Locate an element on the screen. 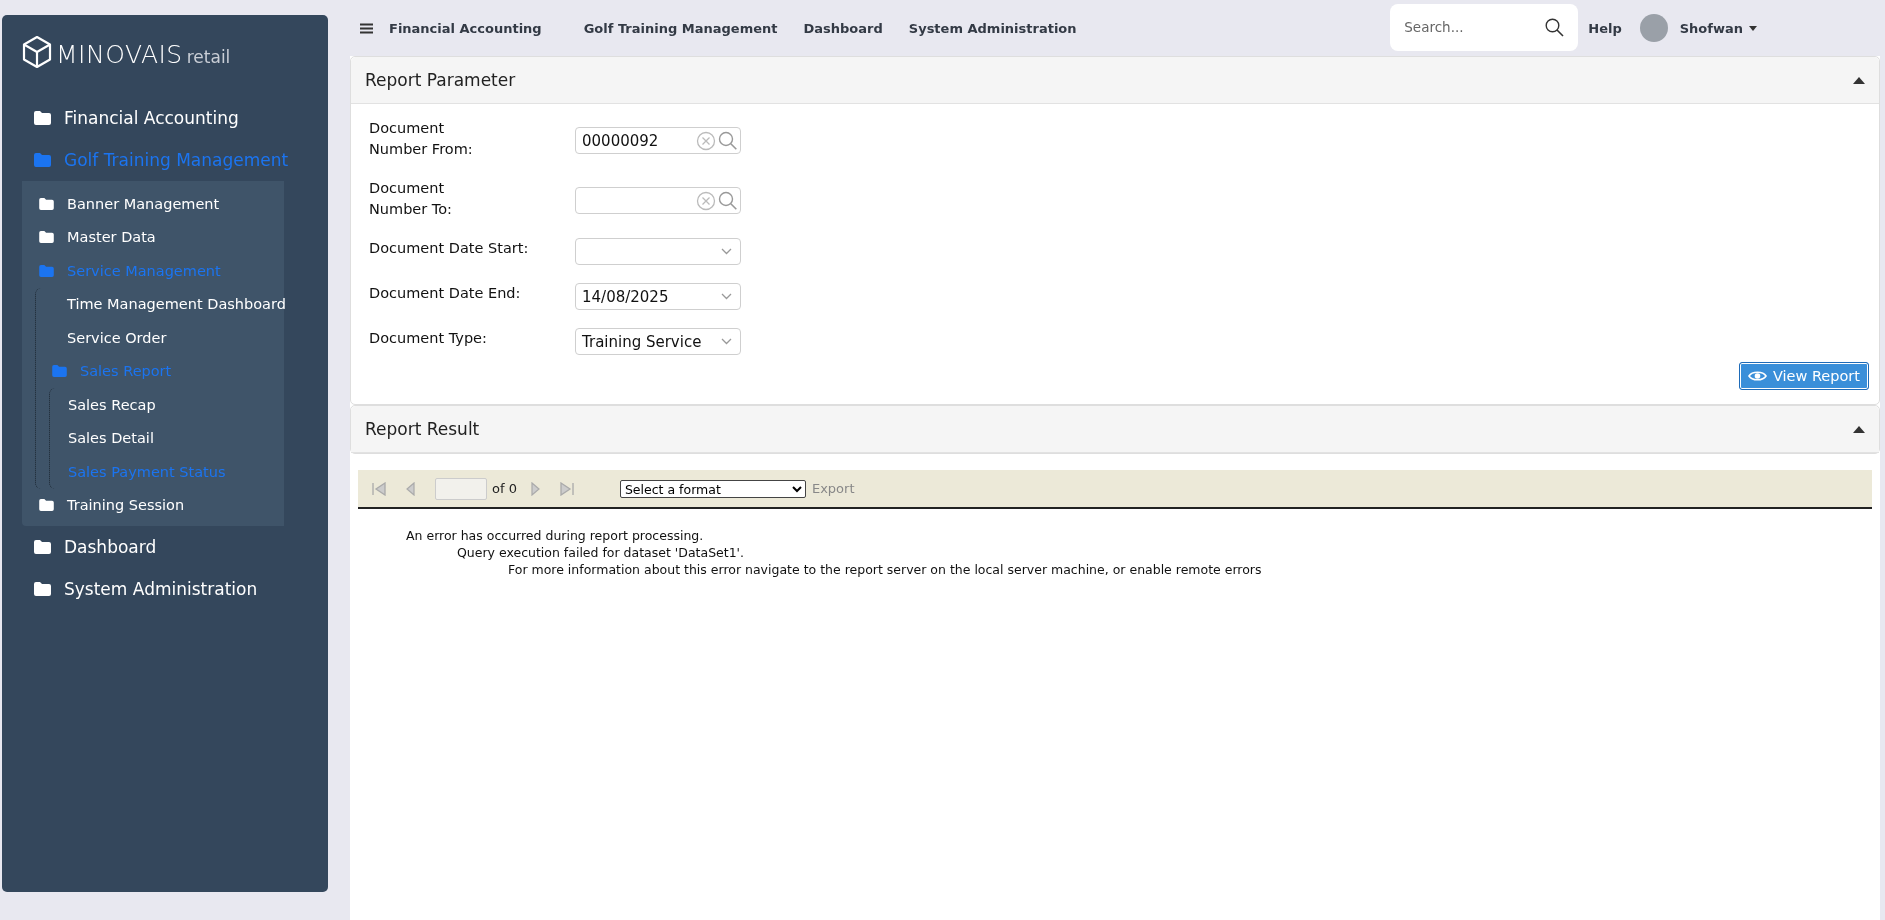 The image size is (1885, 920). date-field is located at coordinates (658, 251).